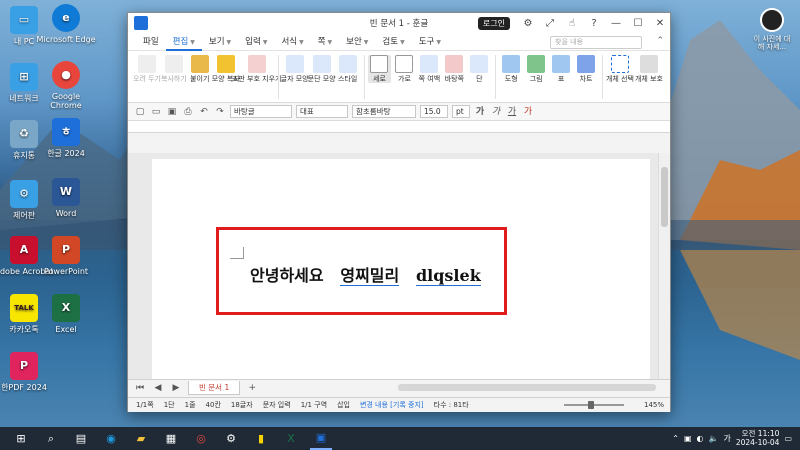 The width and height of the screenshot is (800, 450). What do you see at coordinates (156, 112) in the screenshot?
I see `open-folder-icon: ▭` at bounding box center [156, 112].